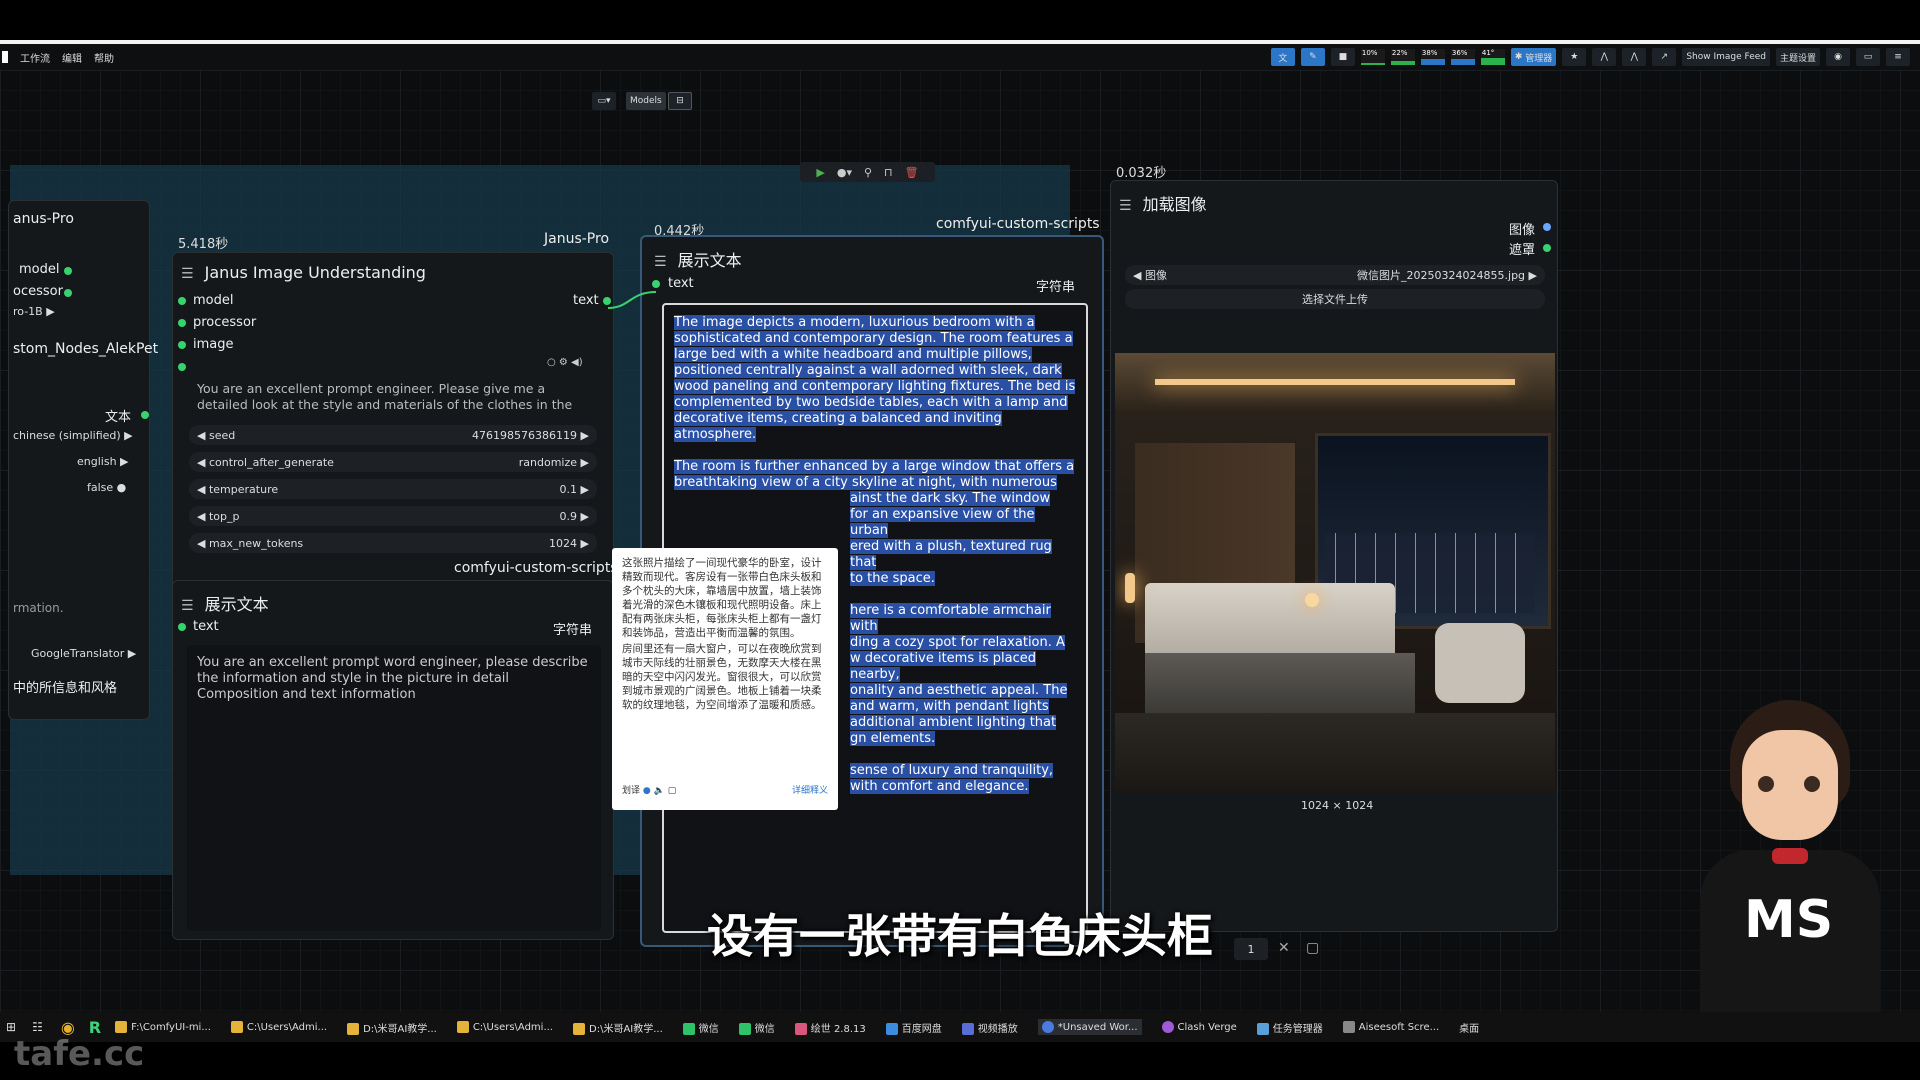 This screenshot has width=1920, height=1080. I want to click on start-icon: ⊞, so click(11, 1027).